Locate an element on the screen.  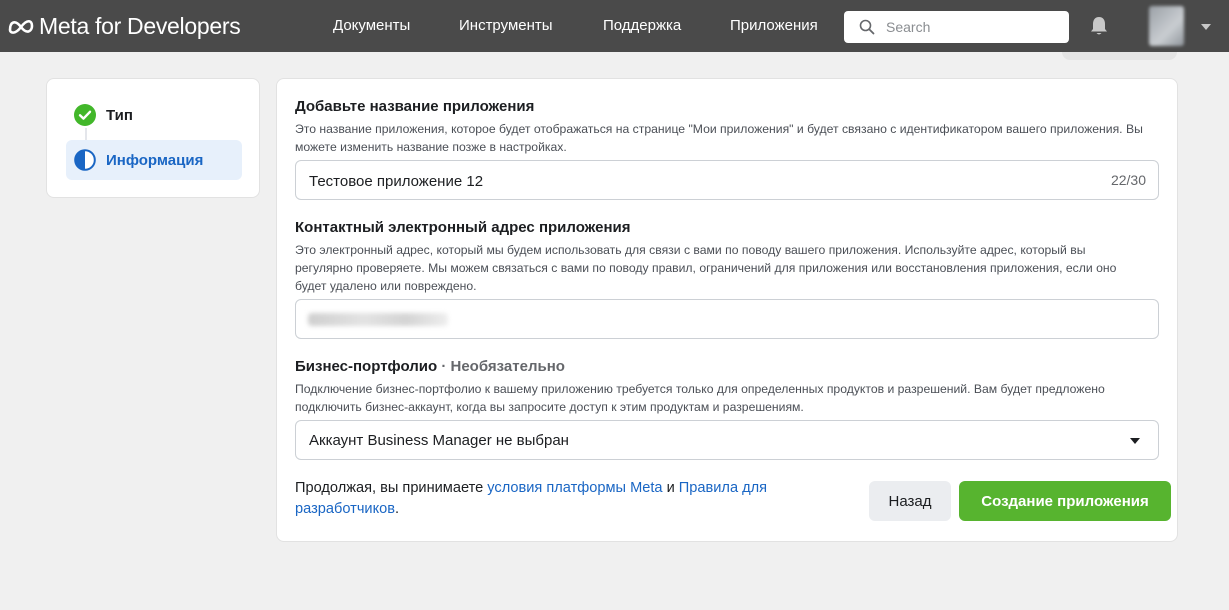
contact-email-field is located at coordinates (727, 319).